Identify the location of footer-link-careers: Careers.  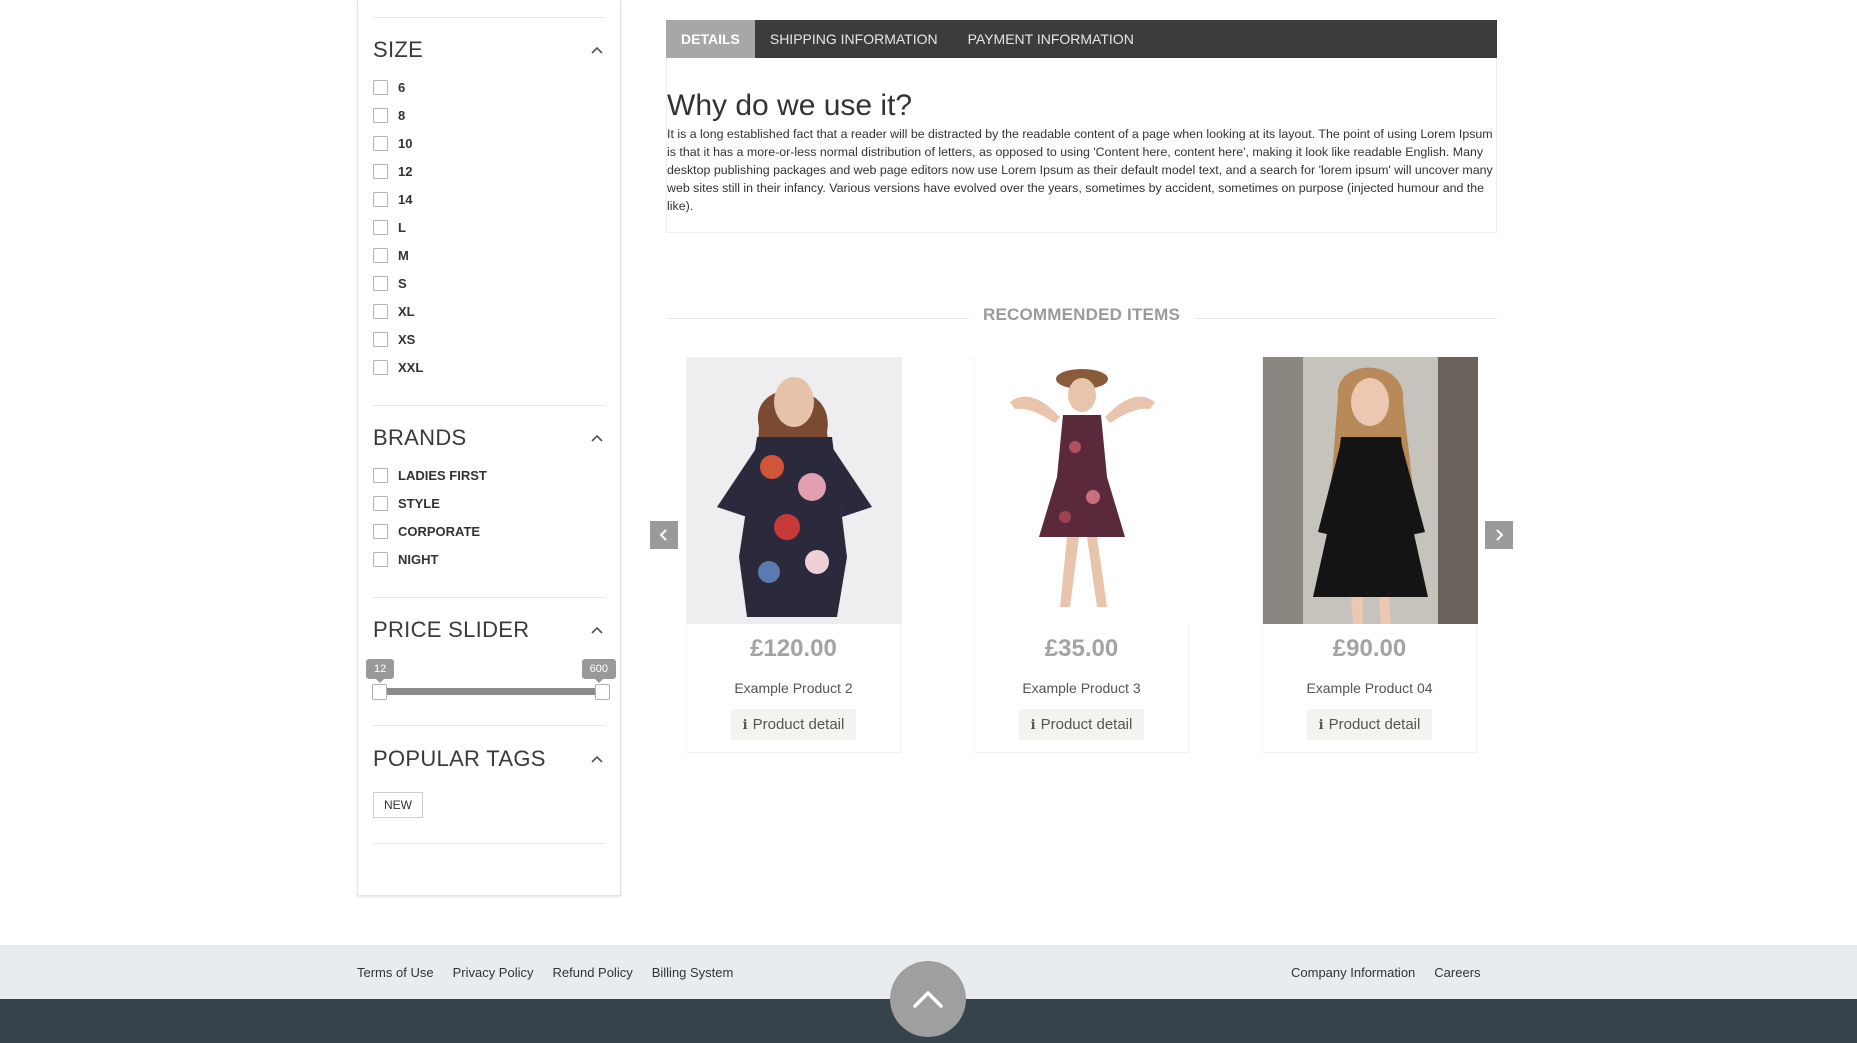
(1457, 972).